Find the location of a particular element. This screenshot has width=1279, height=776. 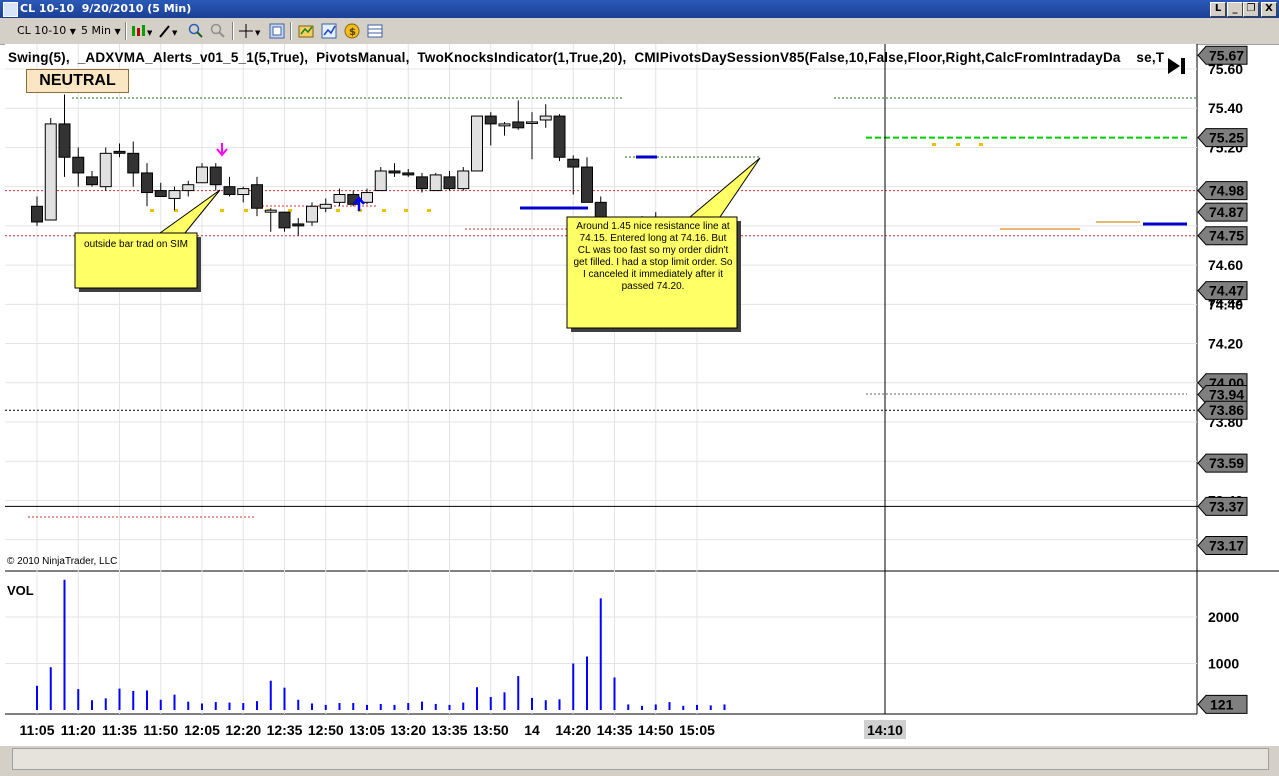

price-marker: 74.87 is located at coordinates (1222, 212).